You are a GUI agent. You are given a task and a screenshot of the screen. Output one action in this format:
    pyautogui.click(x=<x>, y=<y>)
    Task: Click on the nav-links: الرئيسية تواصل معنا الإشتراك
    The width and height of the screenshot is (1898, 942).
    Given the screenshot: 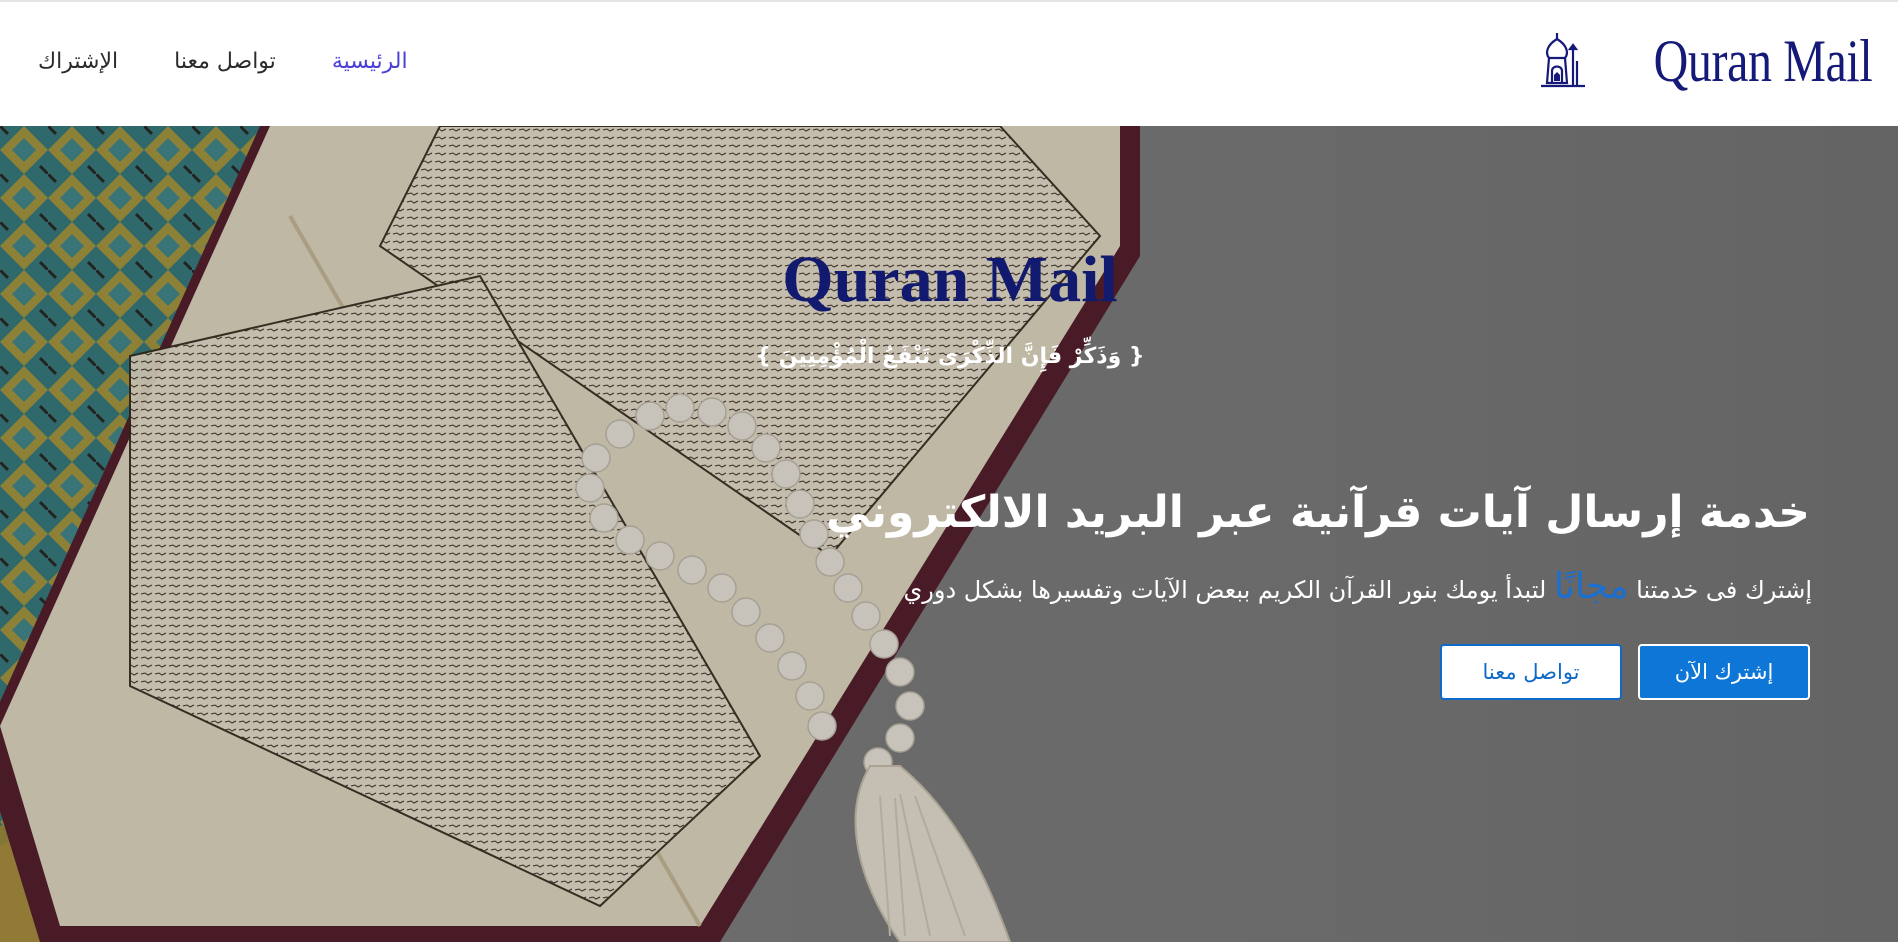 What is the action you would take?
    pyautogui.click(x=223, y=61)
    